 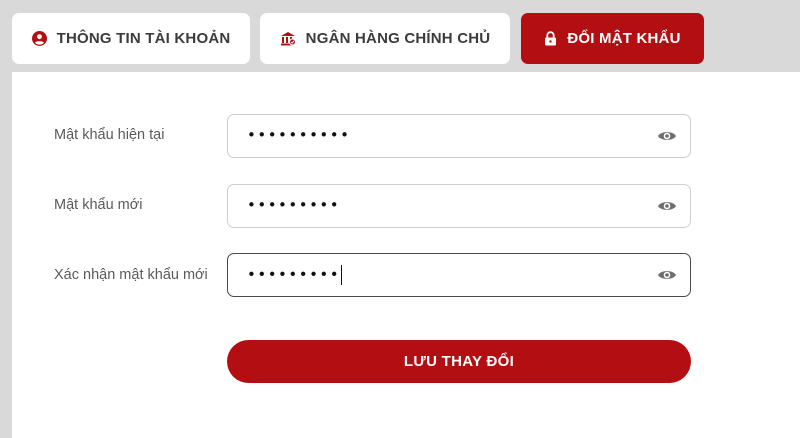 I want to click on tab-change-password: ĐỔI MẬT KHẨU, so click(x=612, y=38).